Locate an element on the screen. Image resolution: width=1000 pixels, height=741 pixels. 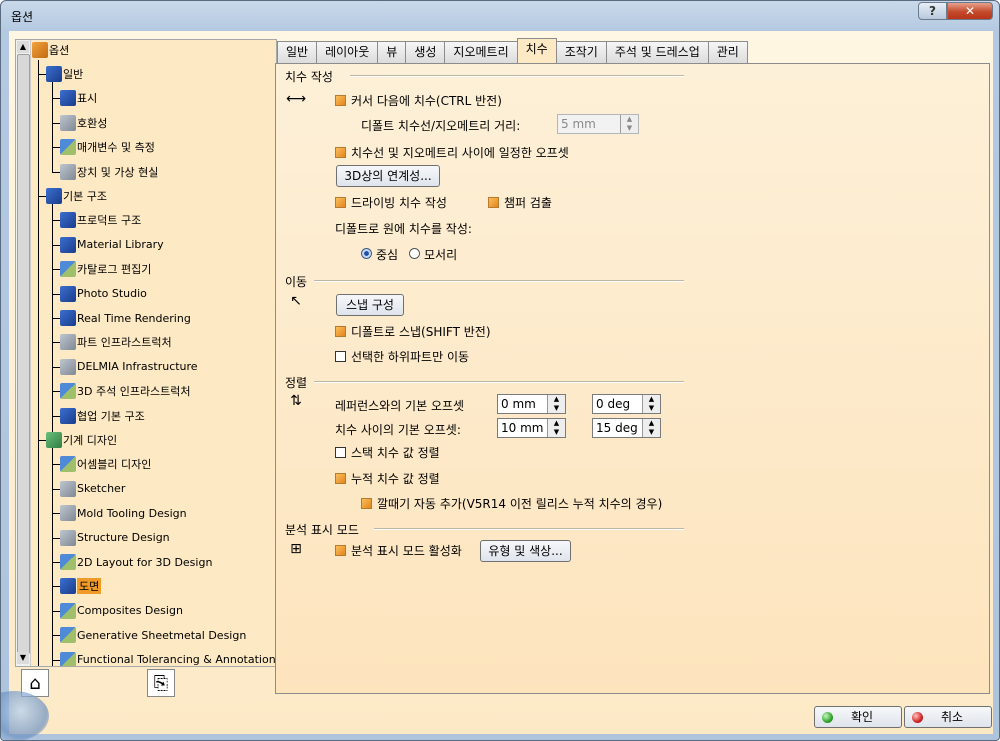
analysis-enable-checkbox is located at coordinates (340, 550).